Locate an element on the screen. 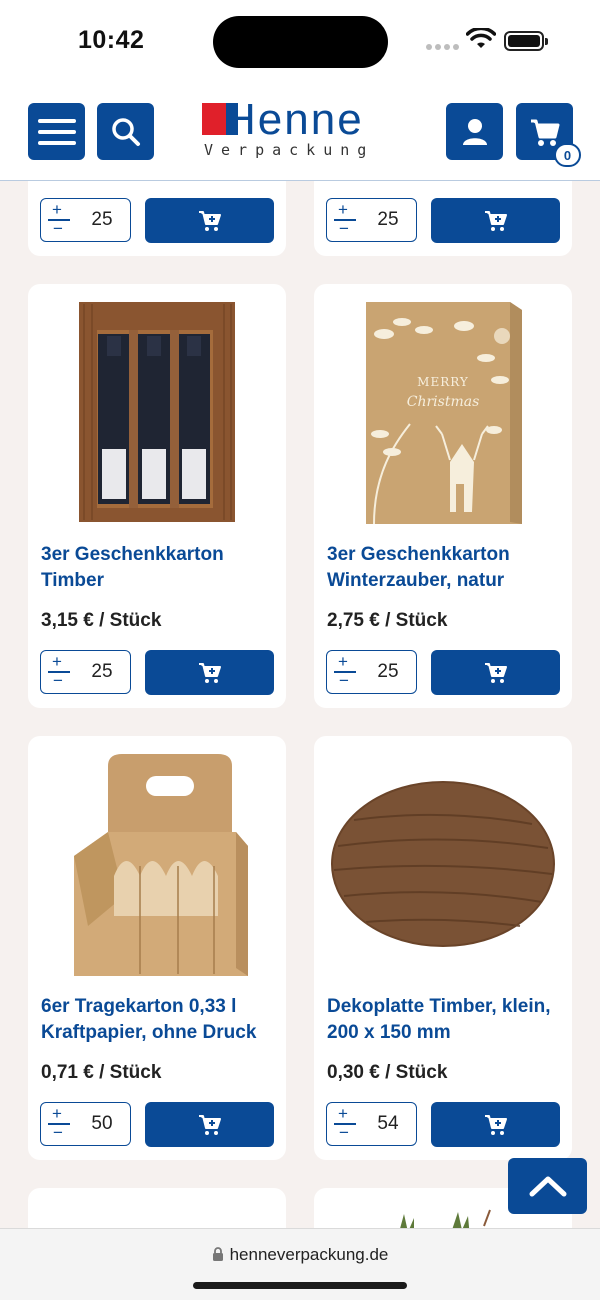 The height and width of the screenshot is (1300, 600). home-indicator is located at coordinates (300, 1285).